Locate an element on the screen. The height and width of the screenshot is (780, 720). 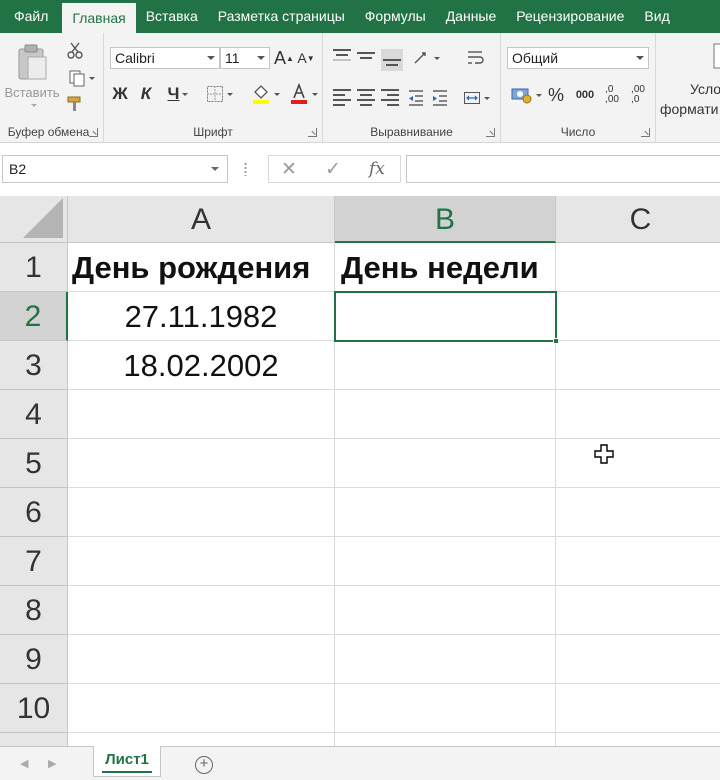
currency-format-button is located at coordinates (526, 95).